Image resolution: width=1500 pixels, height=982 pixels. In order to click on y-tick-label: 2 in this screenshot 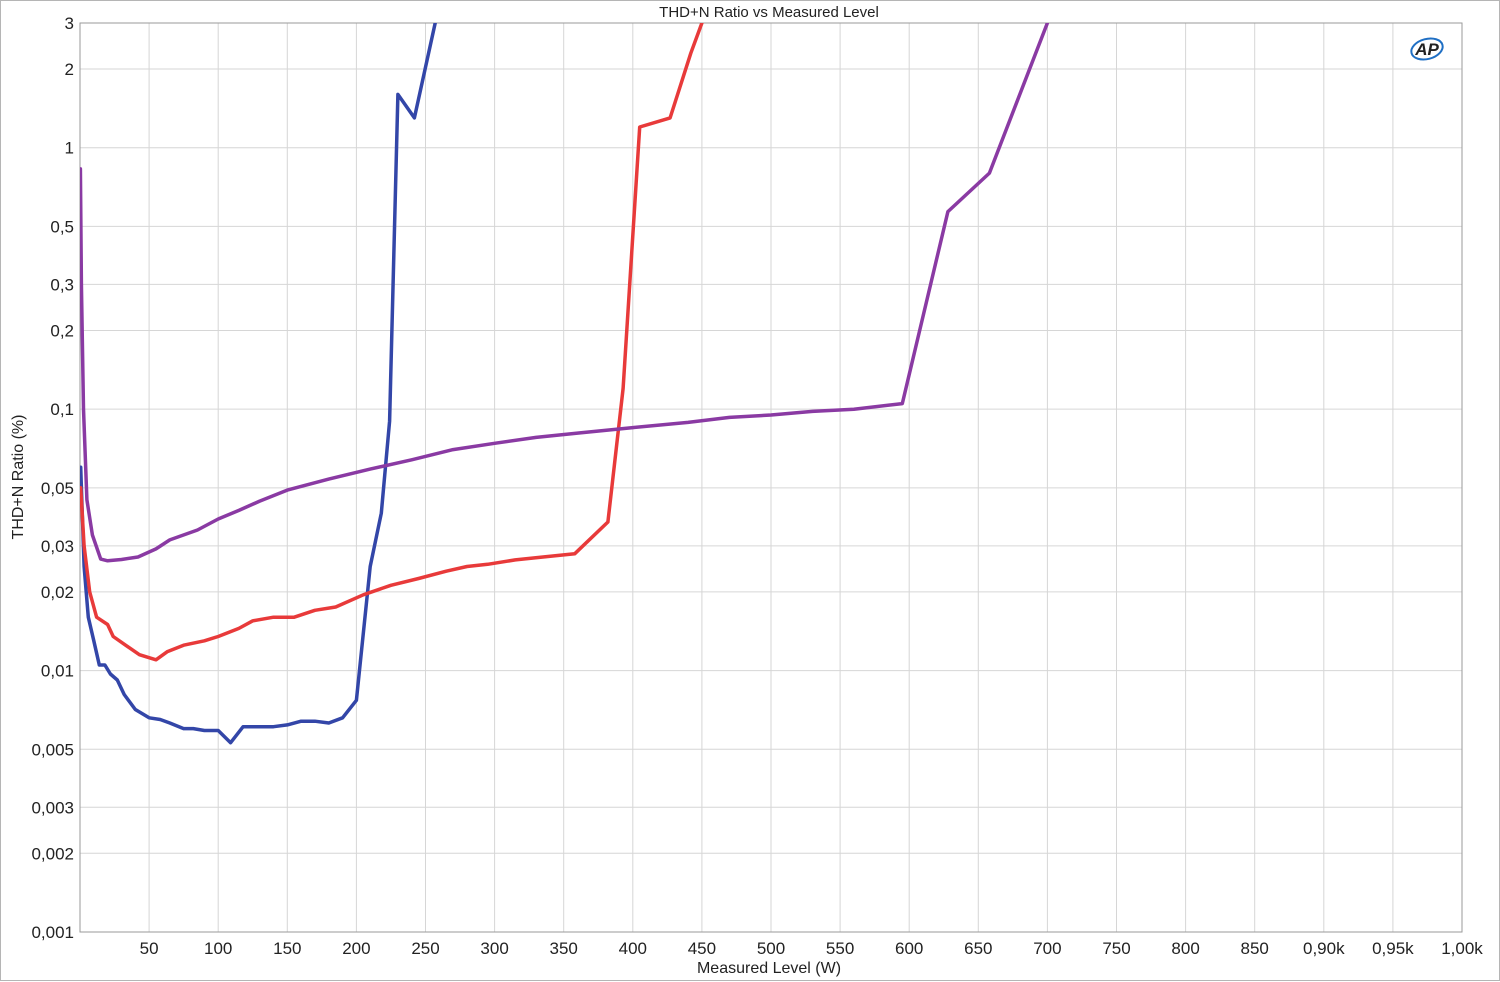, I will do `click(69, 69)`.